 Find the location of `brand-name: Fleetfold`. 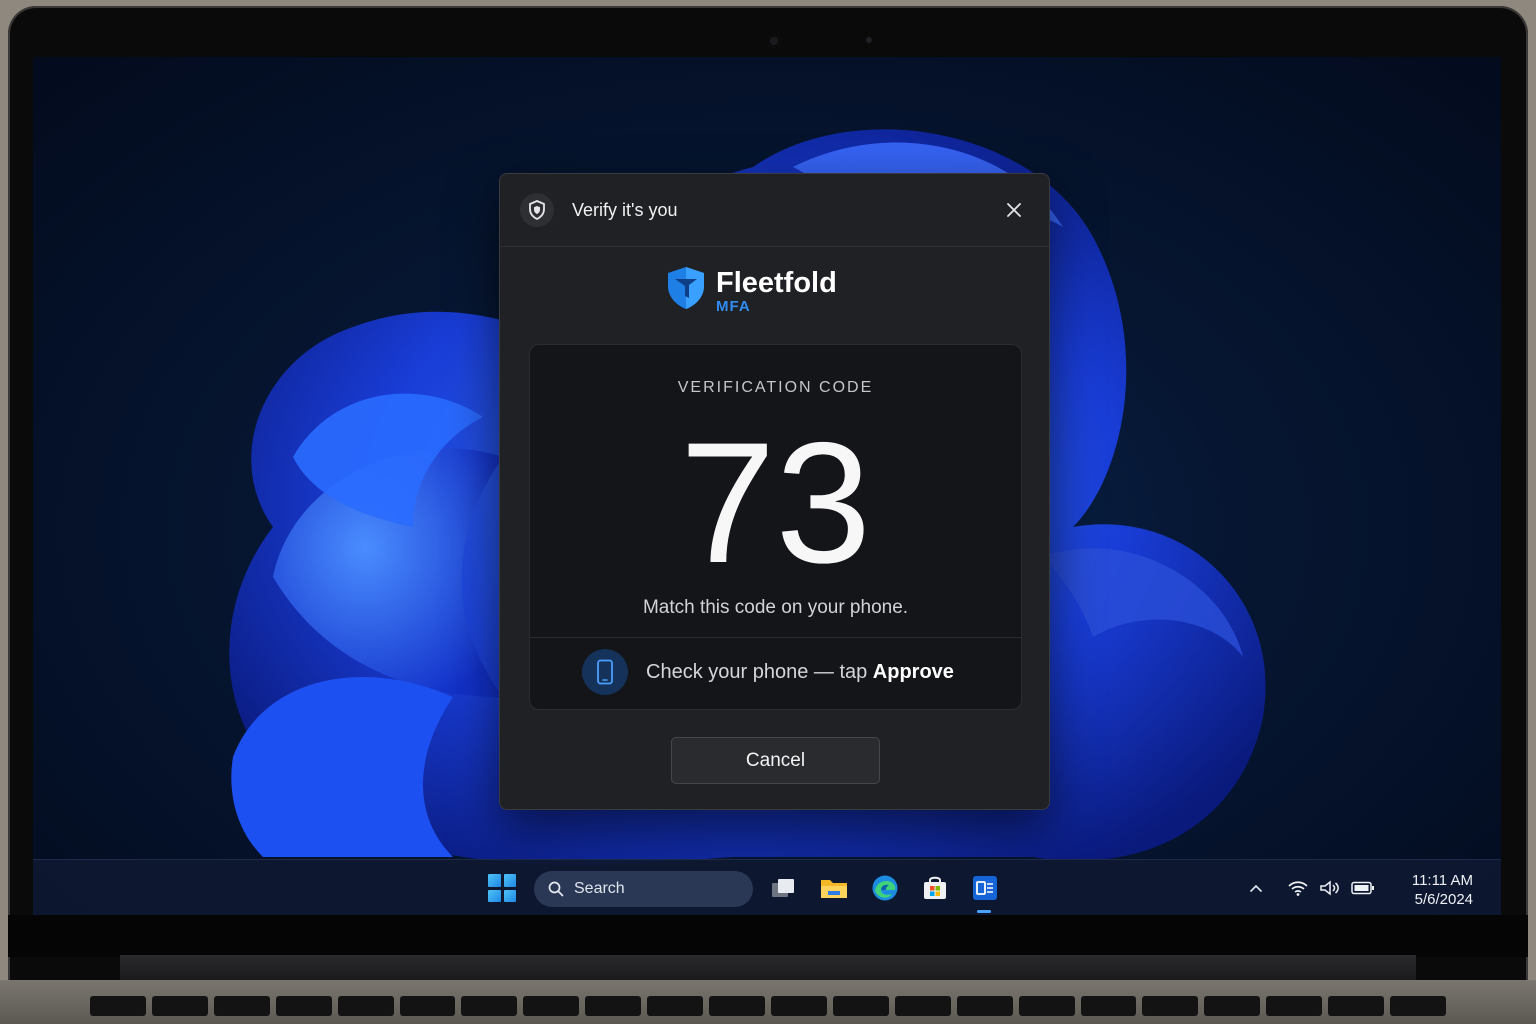

brand-name: Fleetfold is located at coordinates (776, 283).